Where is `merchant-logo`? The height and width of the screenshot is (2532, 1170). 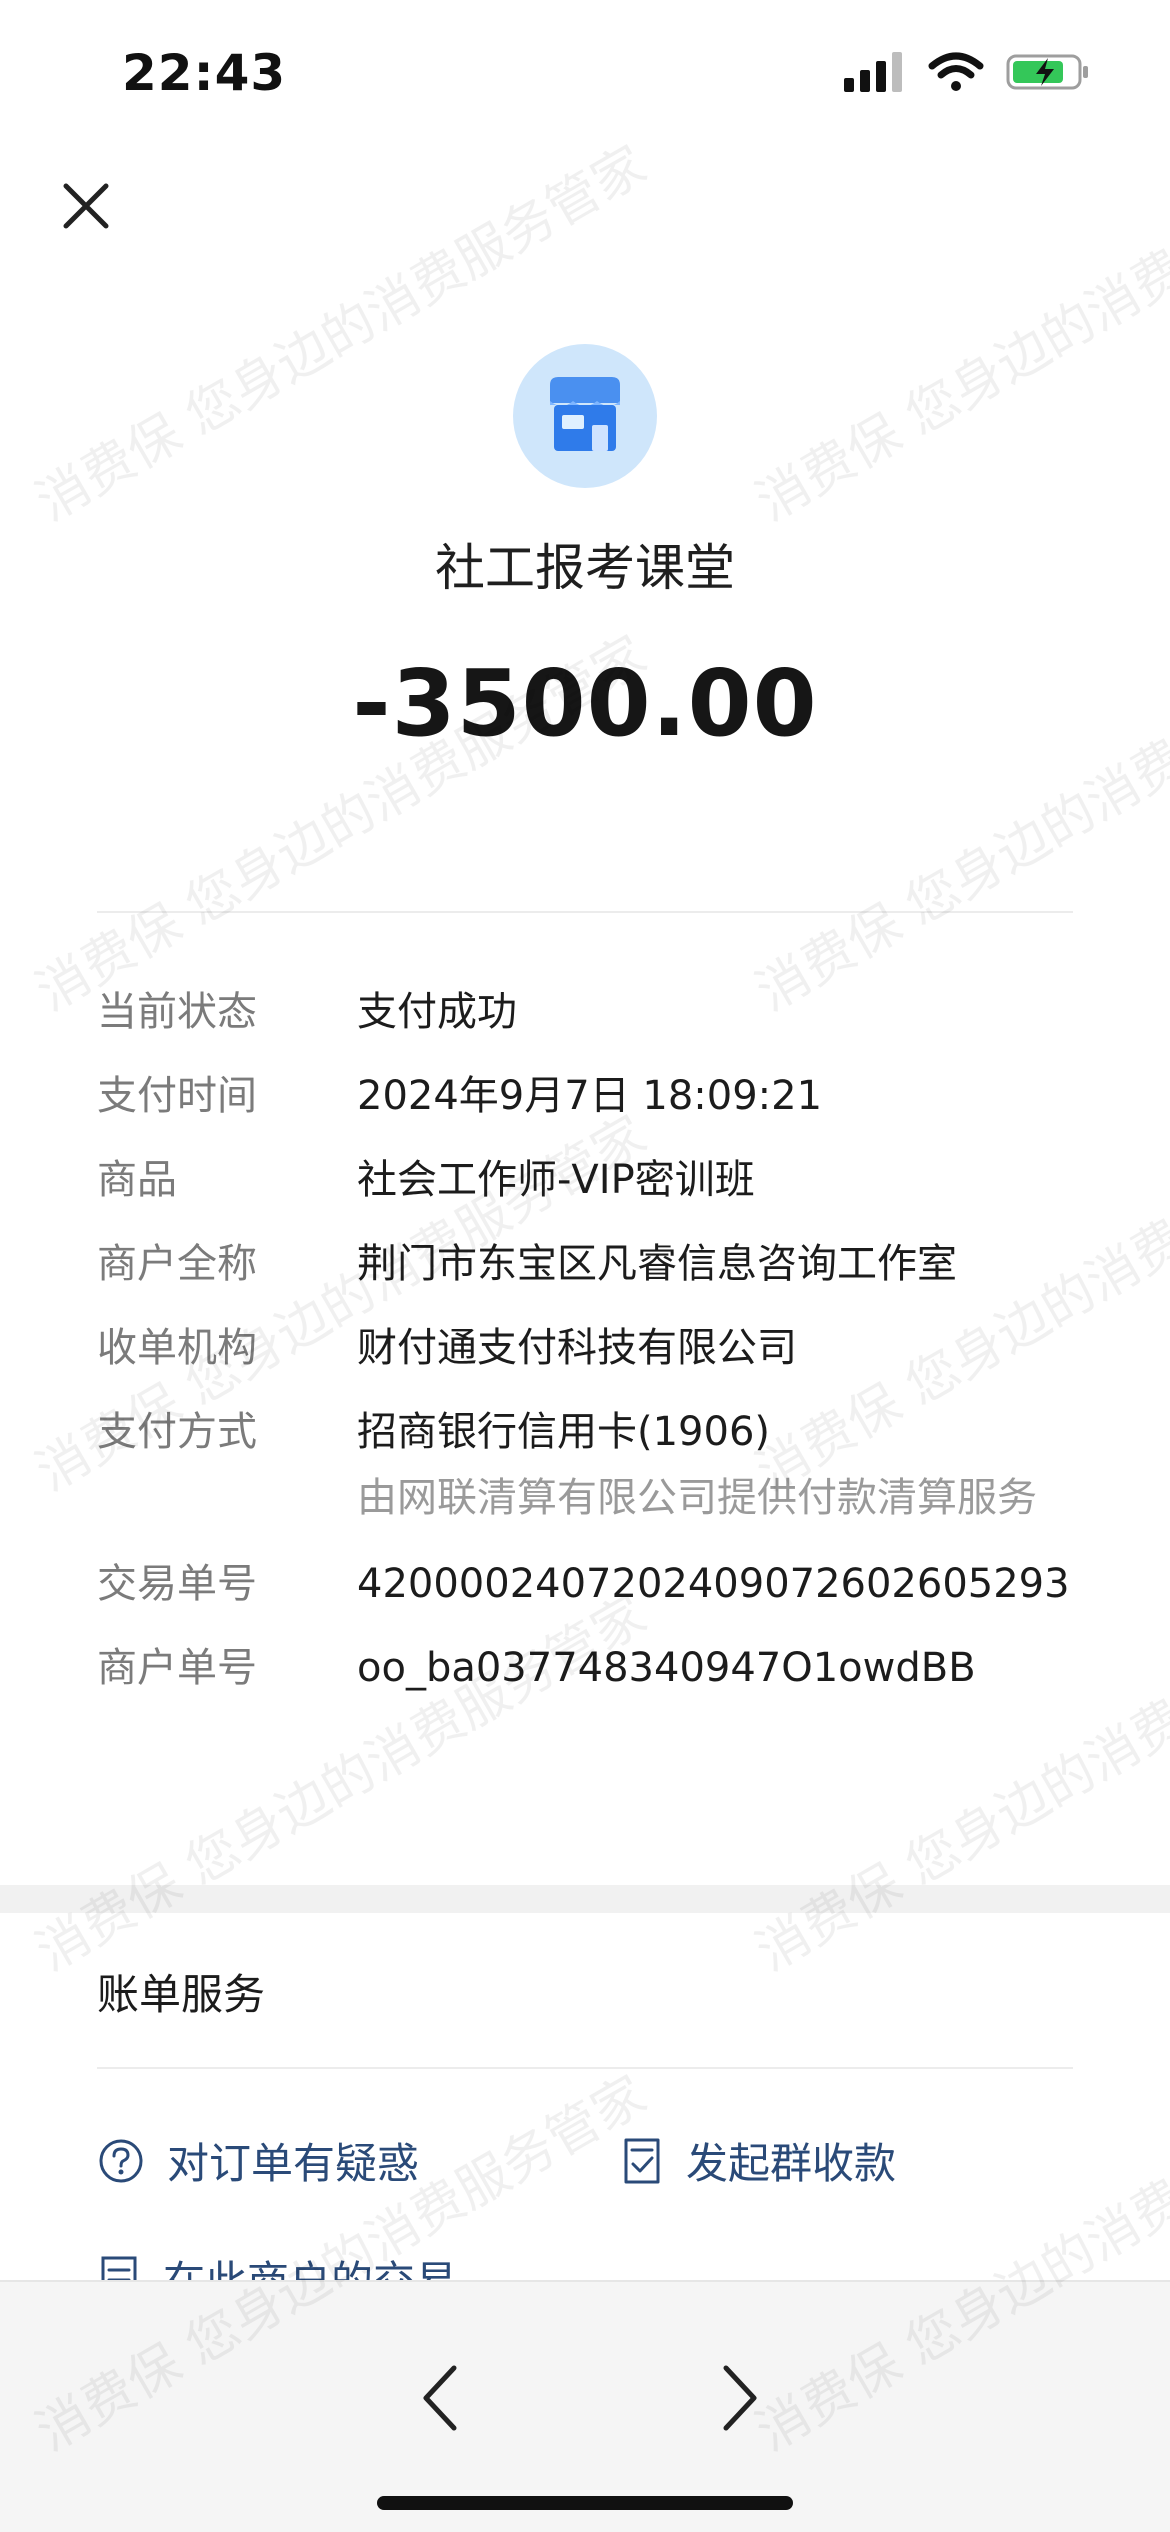 merchant-logo is located at coordinates (585, 416).